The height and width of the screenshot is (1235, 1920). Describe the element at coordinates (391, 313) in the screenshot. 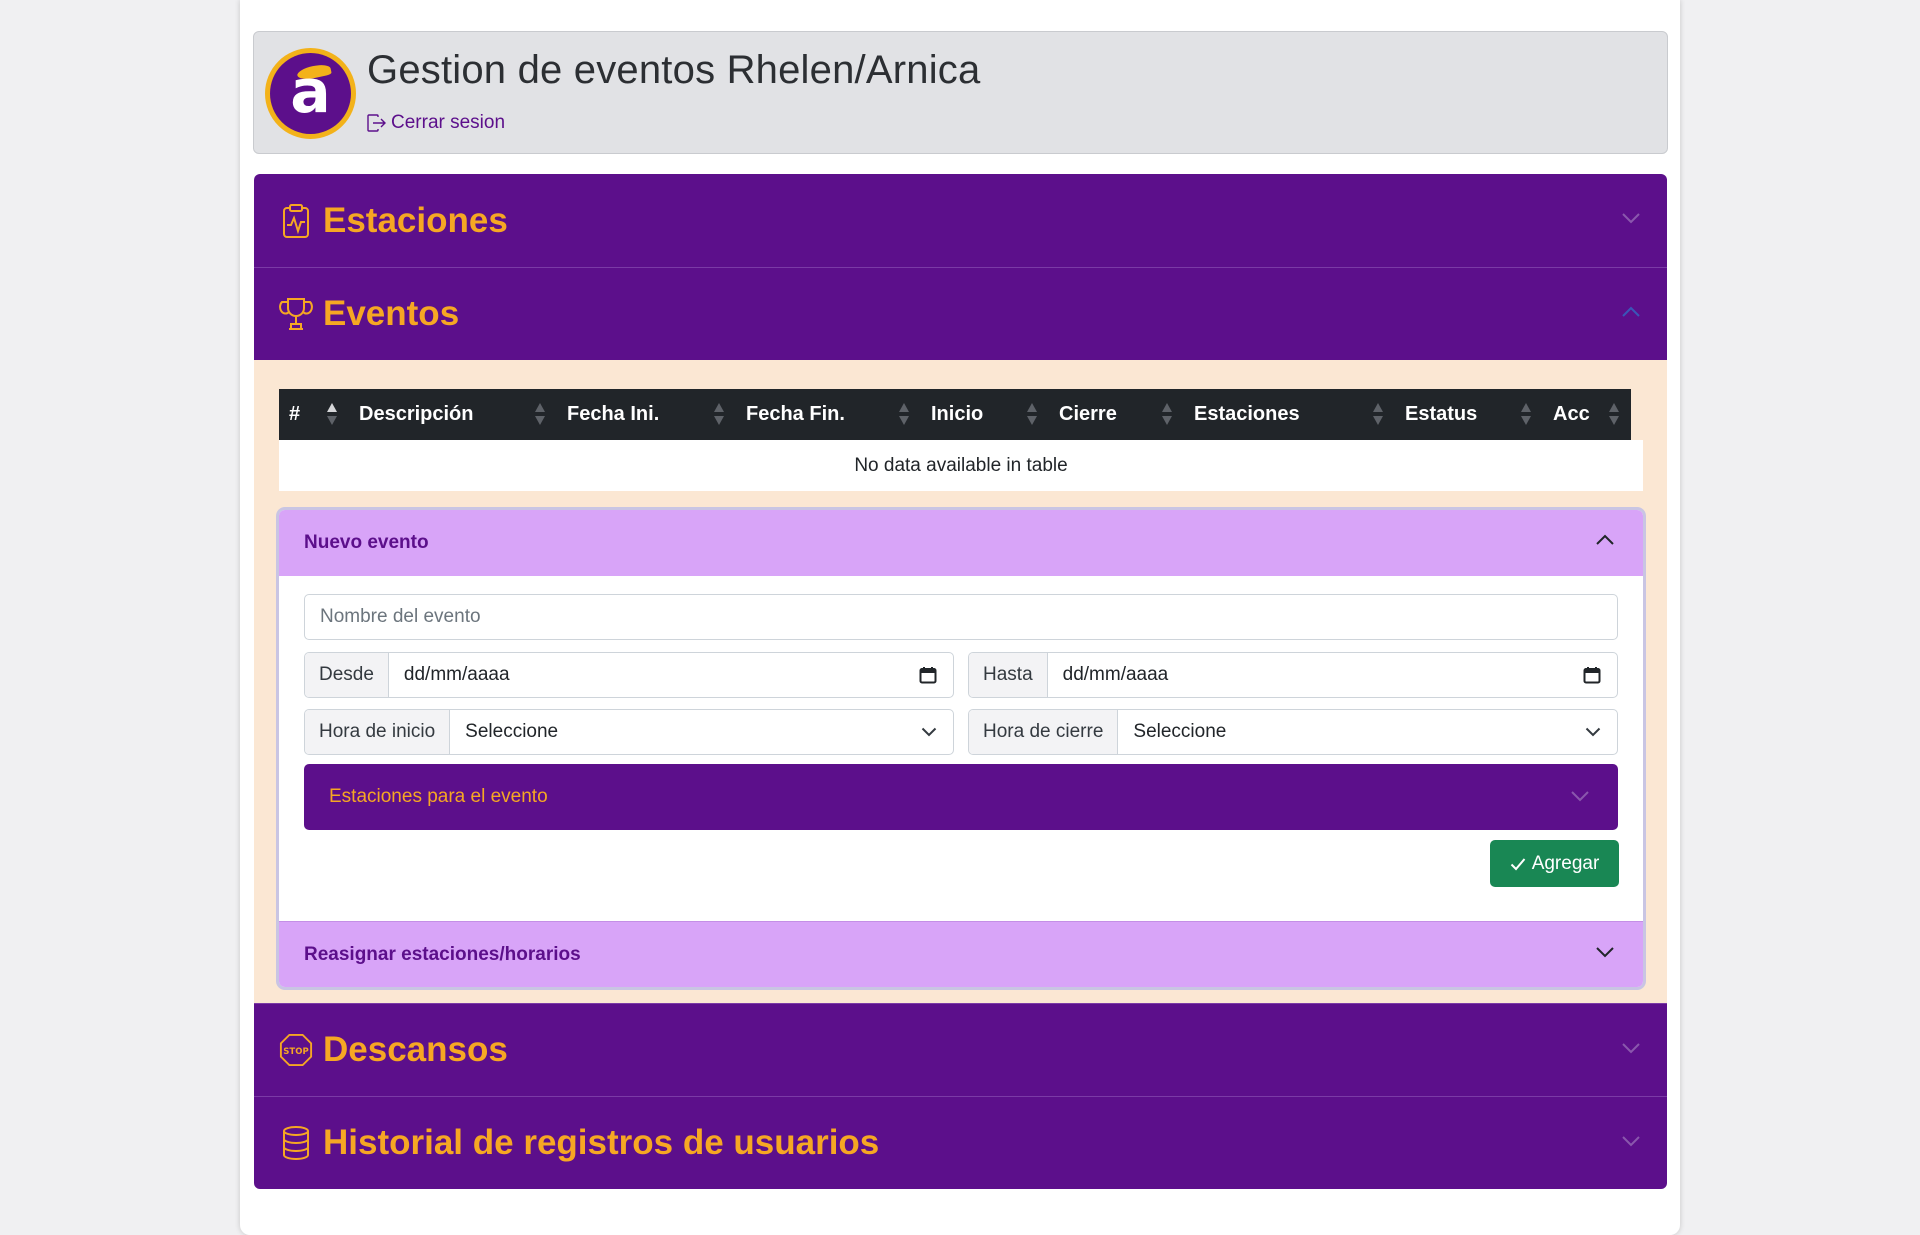

I see `section-title: Eventos` at that location.